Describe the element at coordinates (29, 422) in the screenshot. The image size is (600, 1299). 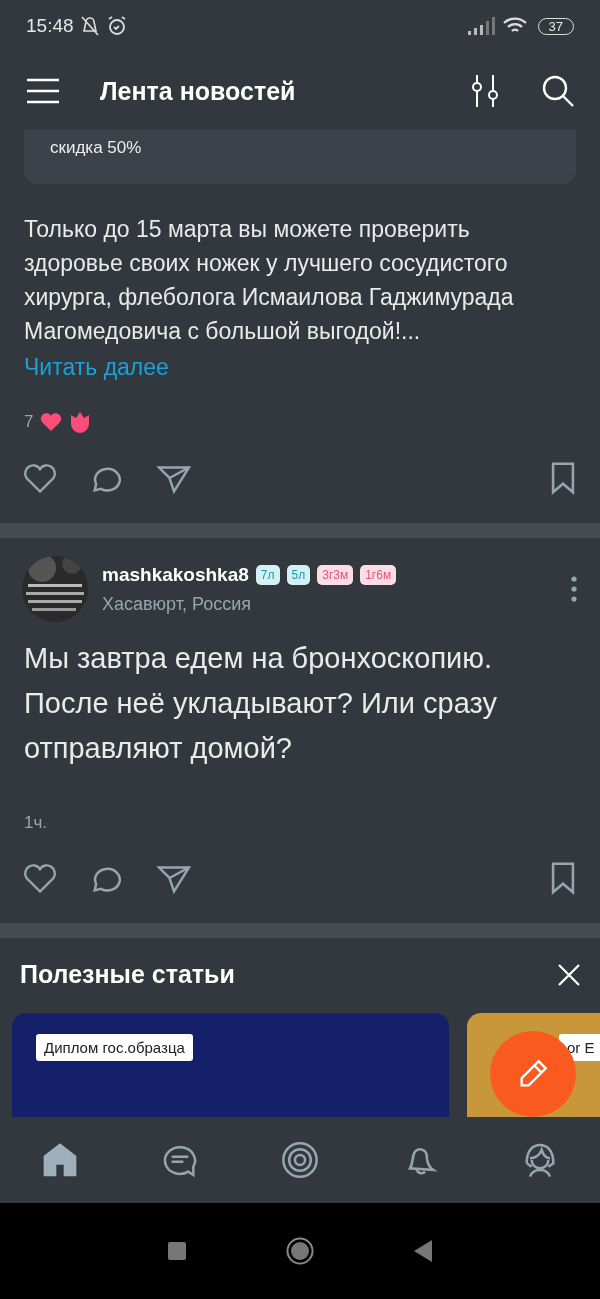
I see `reaction-count: 7` at that location.